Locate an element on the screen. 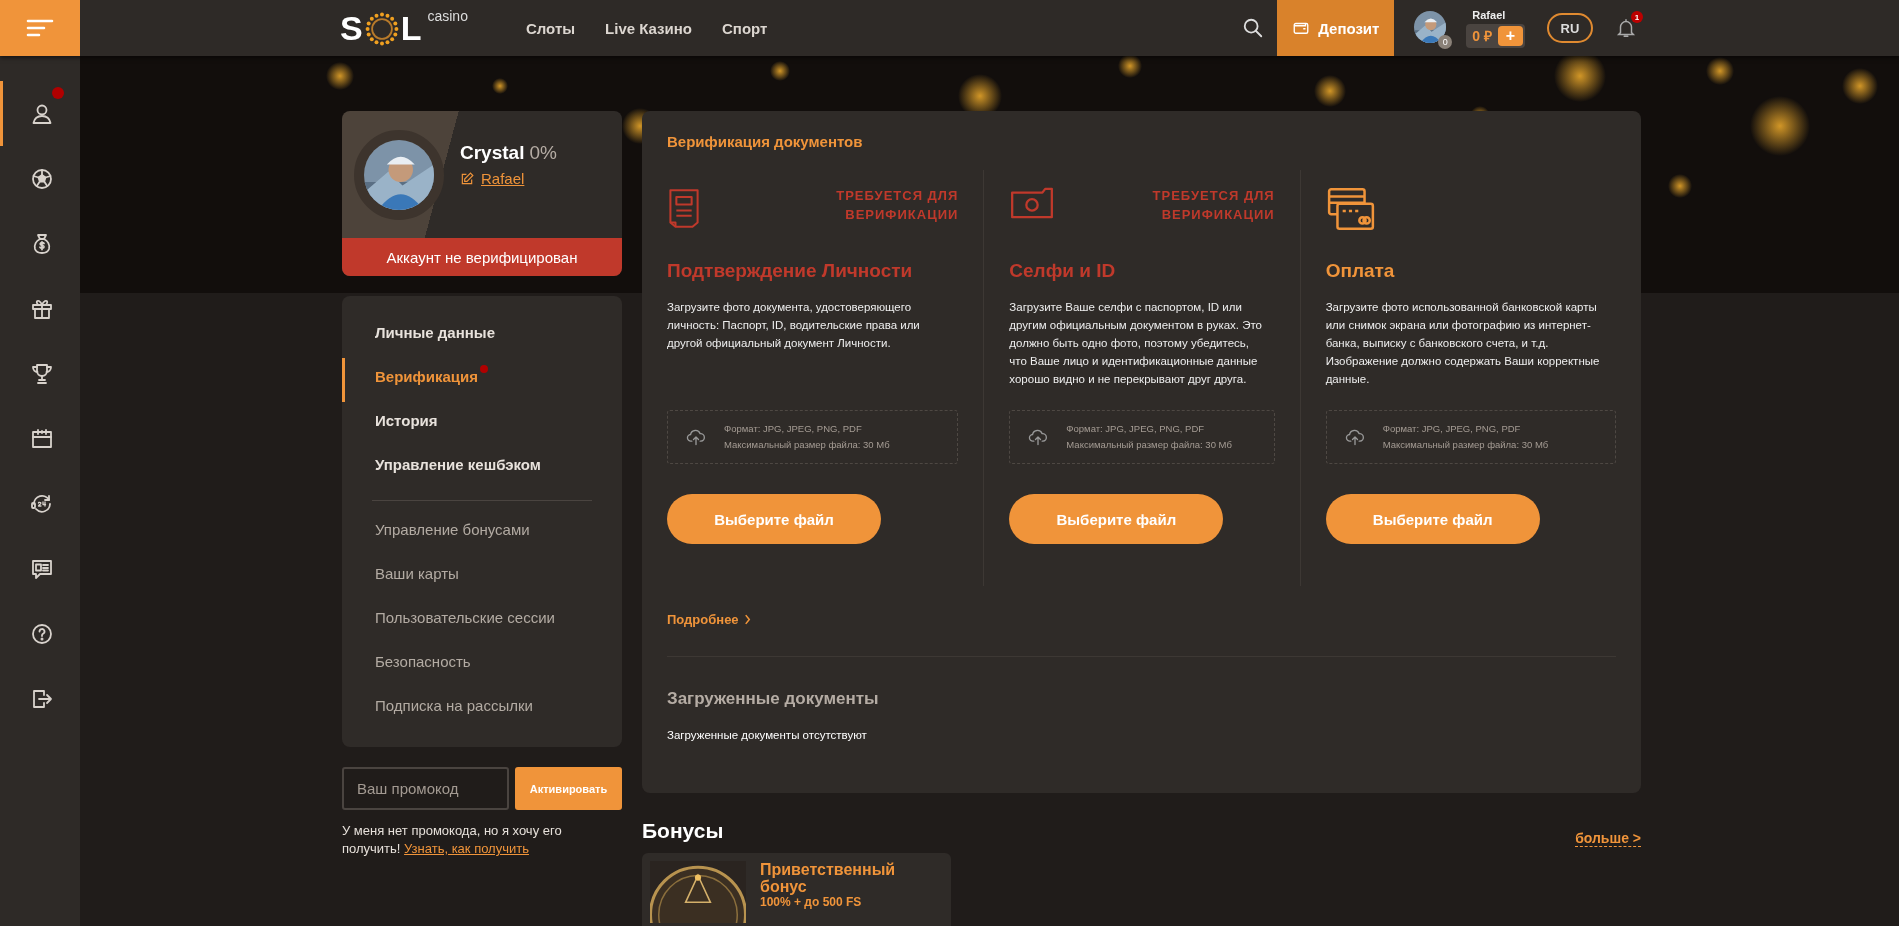  menu-item: Личные данные is located at coordinates (482, 336).